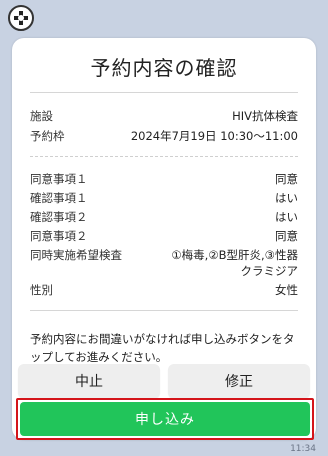 This screenshot has width=328, height=456. I want to click on facility-value: HIV抗体検査, so click(265, 116).